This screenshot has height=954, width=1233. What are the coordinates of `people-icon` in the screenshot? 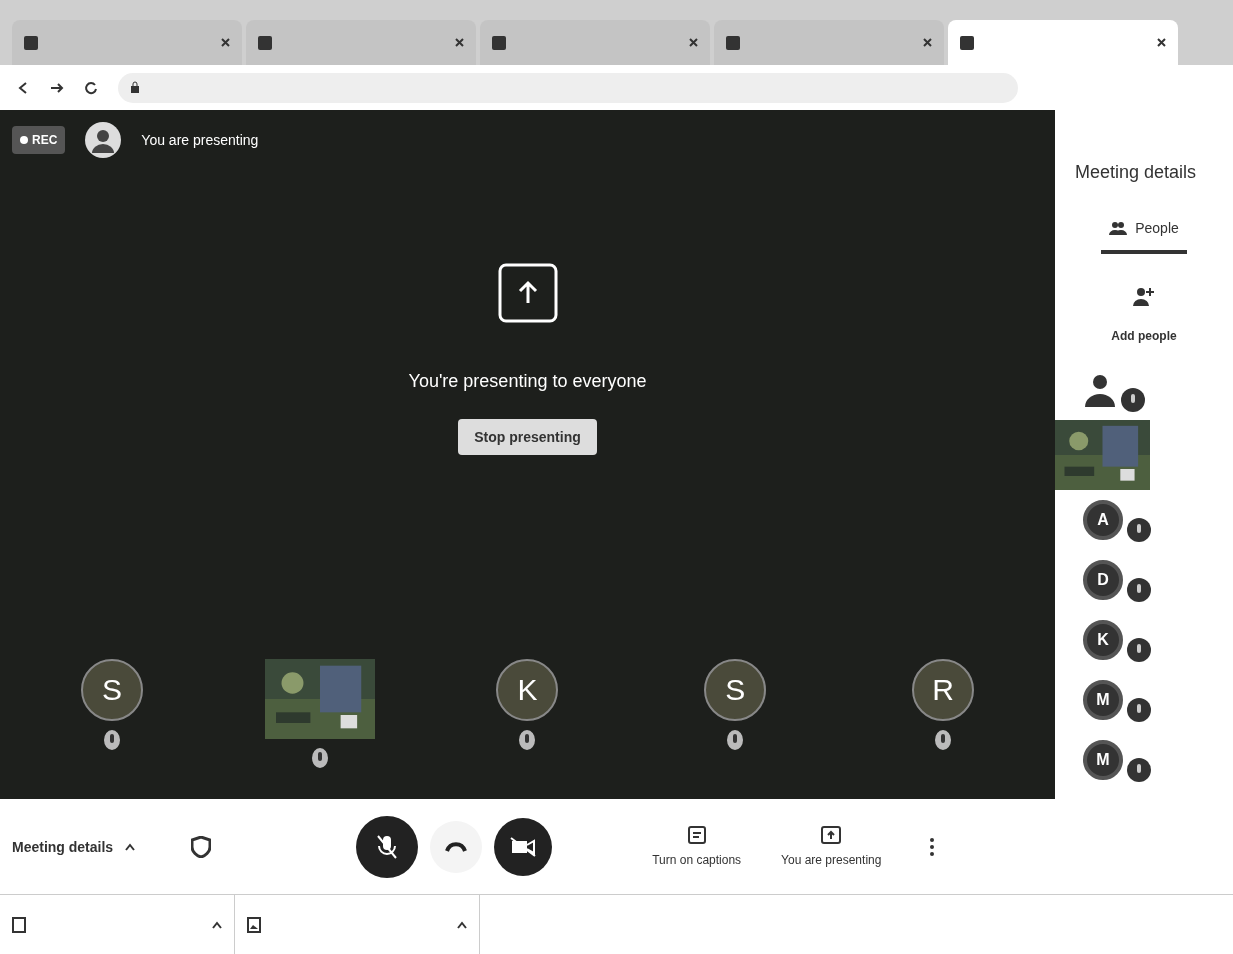 It's located at (1118, 228).